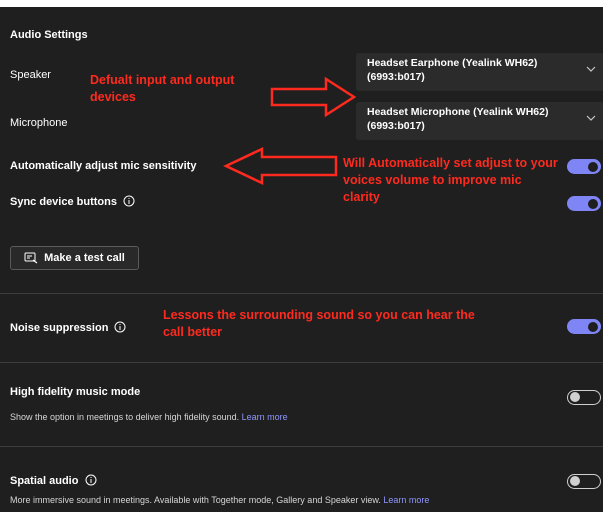  I want to click on noise-suppression-toggle, so click(584, 326).